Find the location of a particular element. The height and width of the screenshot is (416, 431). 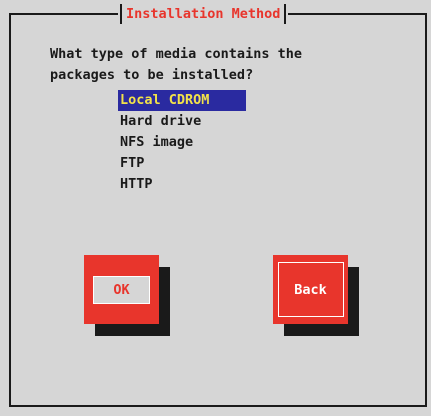

list-item-nfs-image: NFS image is located at coordinates (182, 142).